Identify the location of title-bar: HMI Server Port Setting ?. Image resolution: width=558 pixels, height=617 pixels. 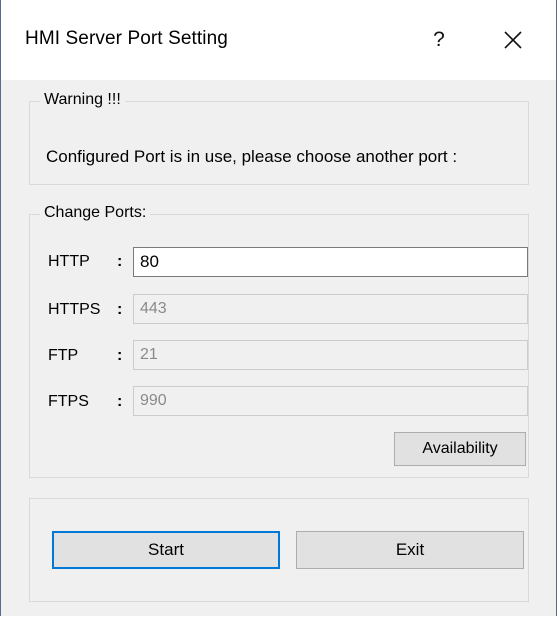
(278, 40).